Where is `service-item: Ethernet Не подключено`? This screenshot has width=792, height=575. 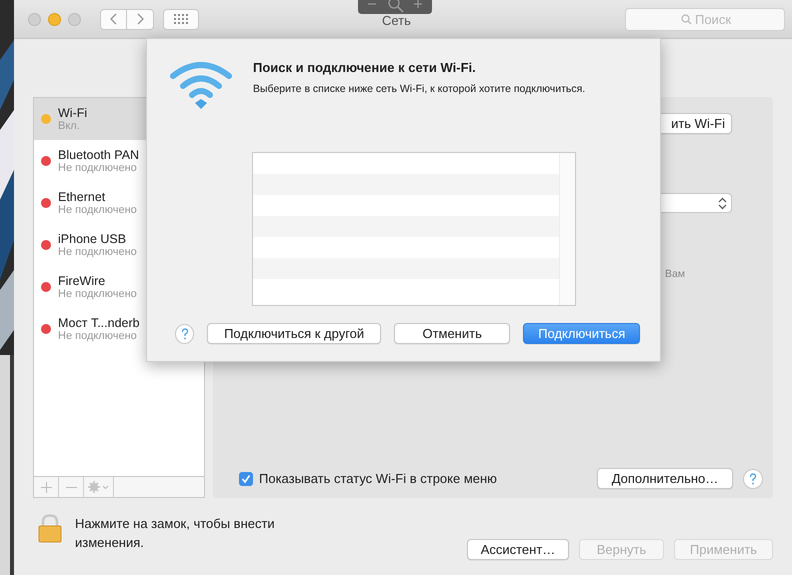
service-item: Ethernet Не подключено is located at coordinates (119, 203).